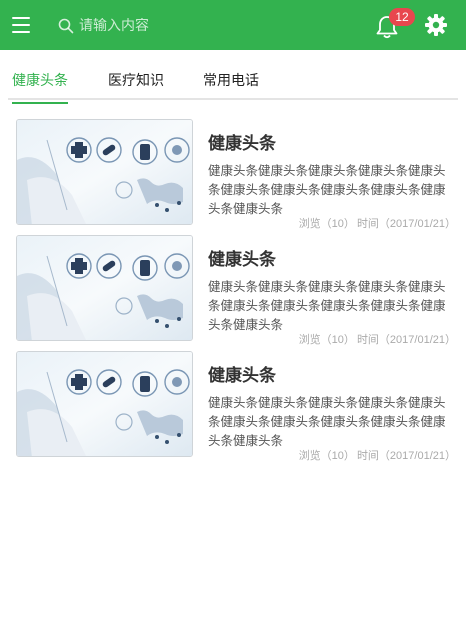  What do you see at coordinates (21, 25) in the screenshot?
I see `menu-icon` at bounding box center [21, 25].